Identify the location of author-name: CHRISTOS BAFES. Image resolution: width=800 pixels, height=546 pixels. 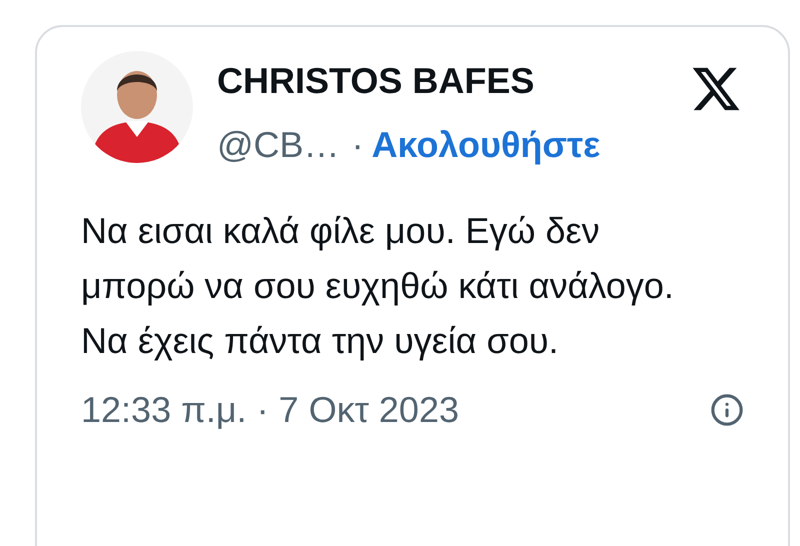
(376, 81).